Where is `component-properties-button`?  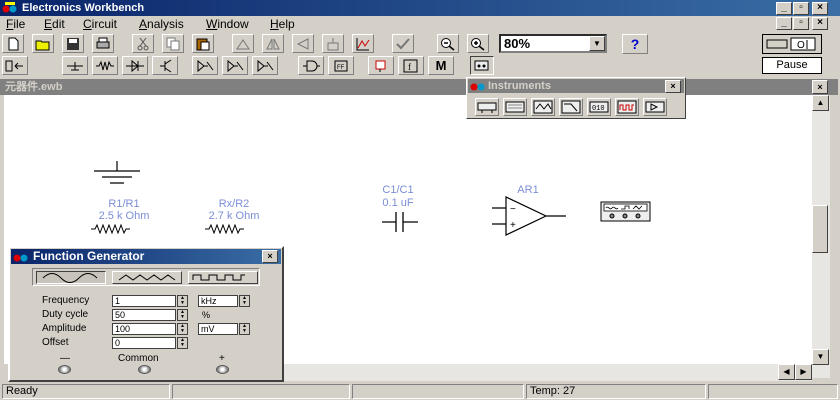 component-properties-button is located at coordinates (403, 43).